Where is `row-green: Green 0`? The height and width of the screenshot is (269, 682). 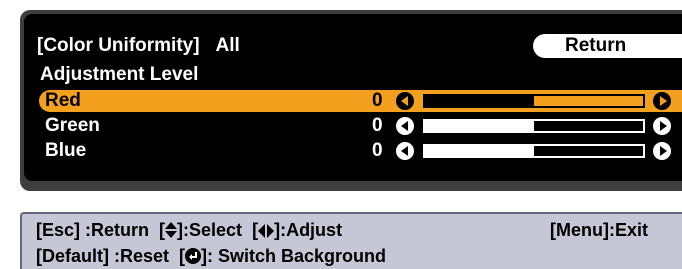
row-green: Green 0 is located at coordinates (360, 126).